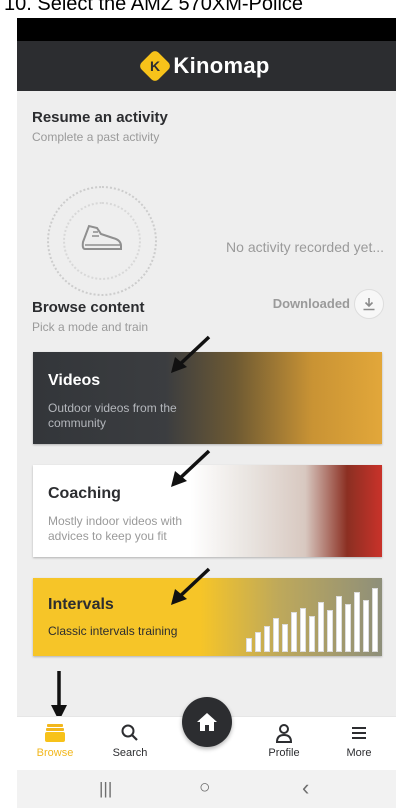  What do you see at coordinates (105, 789) in the screenshot?
I see `recents-button: |||` at bounding box center [105, 789].